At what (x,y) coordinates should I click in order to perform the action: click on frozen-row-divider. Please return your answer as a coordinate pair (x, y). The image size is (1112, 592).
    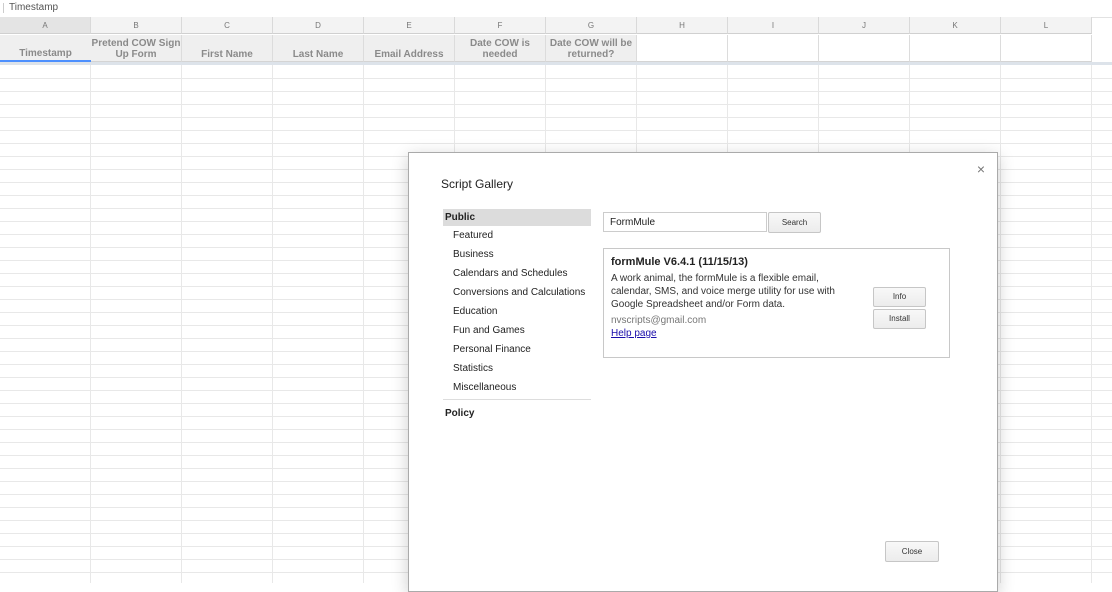
    Looking at the image, I should click on (556, 63).